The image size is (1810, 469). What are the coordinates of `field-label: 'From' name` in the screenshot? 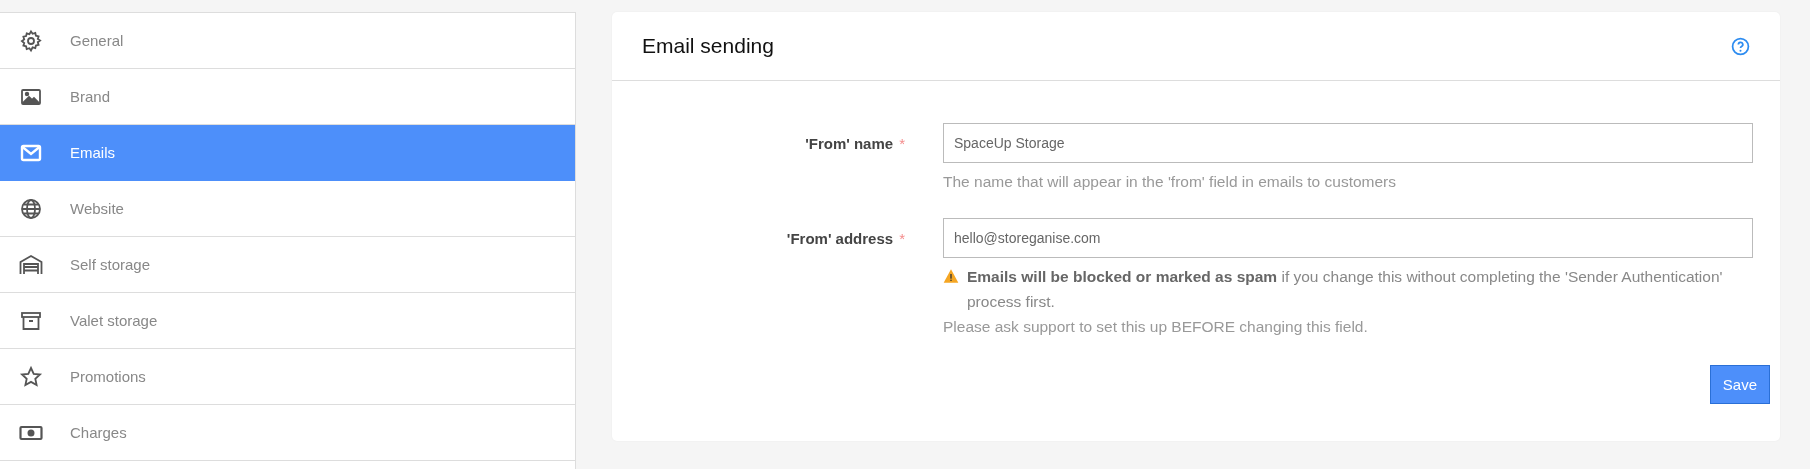 It's located at (849, 143).